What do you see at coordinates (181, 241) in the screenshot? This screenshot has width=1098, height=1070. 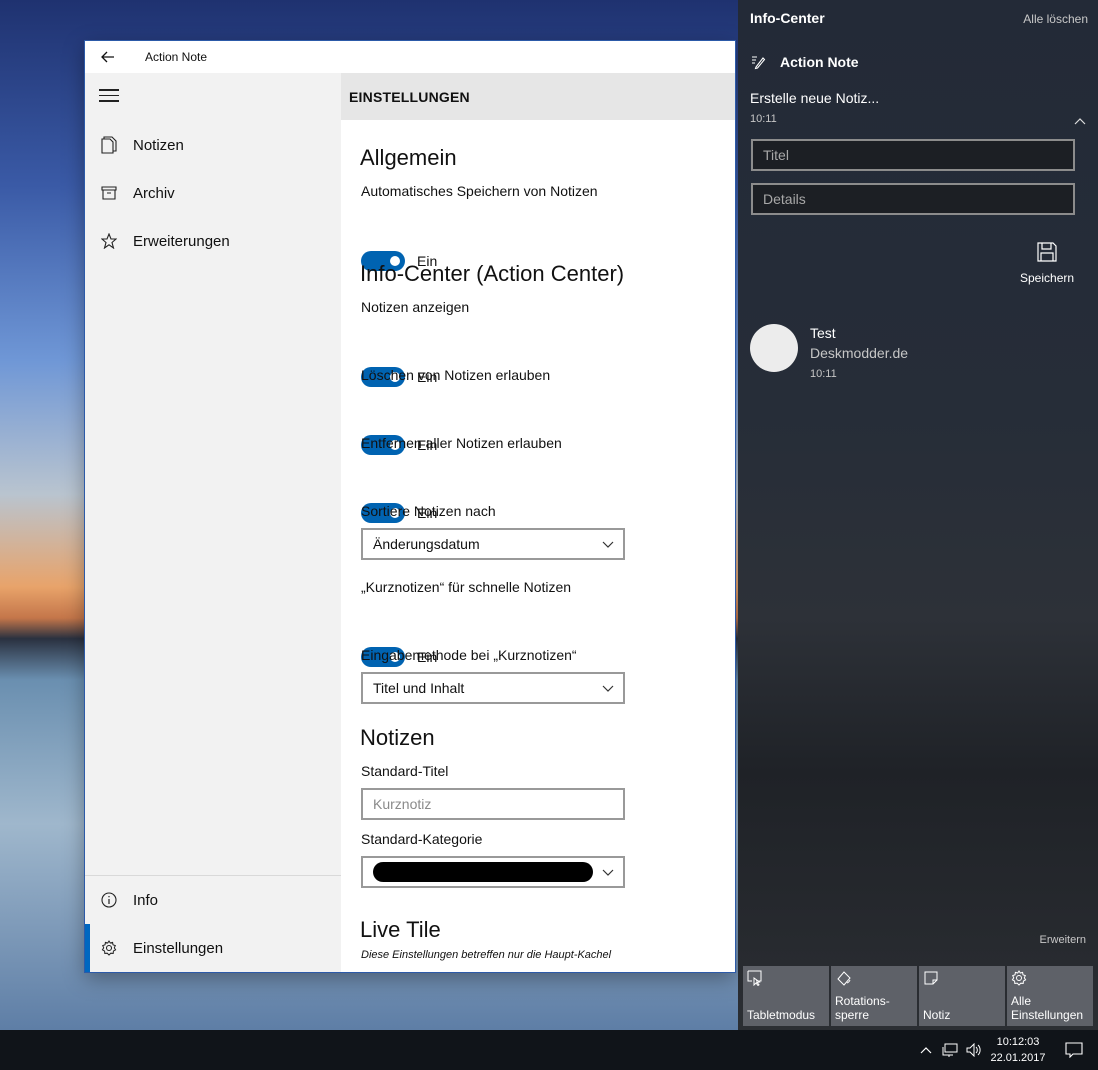 I see `sidebar-item-label: Erweiterungen` at bounding box center [181, 241].